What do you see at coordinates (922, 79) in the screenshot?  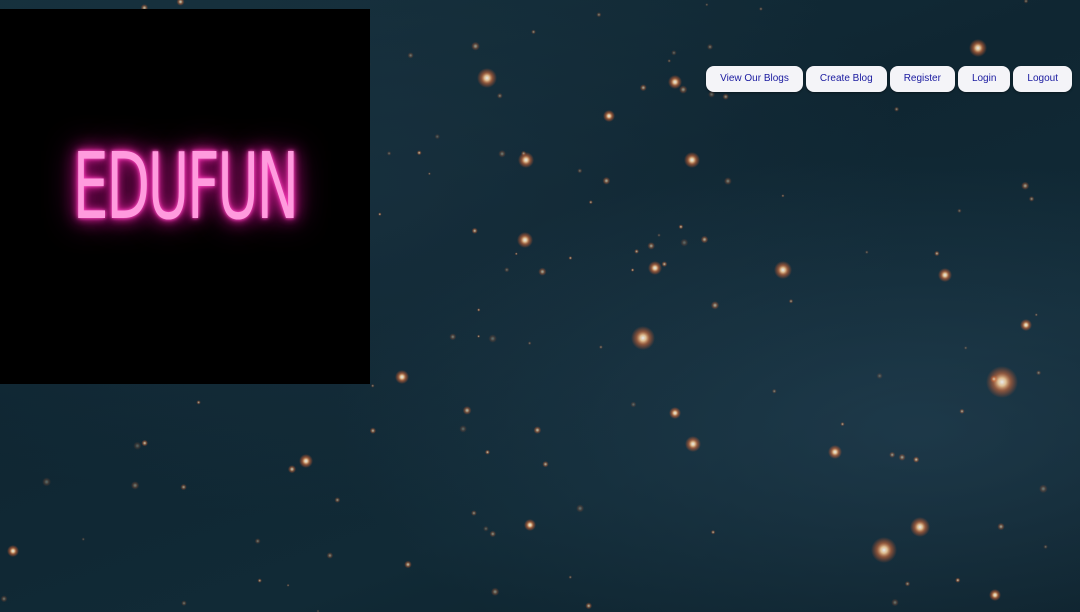 I see `register-button: Register` at bounding box center [922, 79].